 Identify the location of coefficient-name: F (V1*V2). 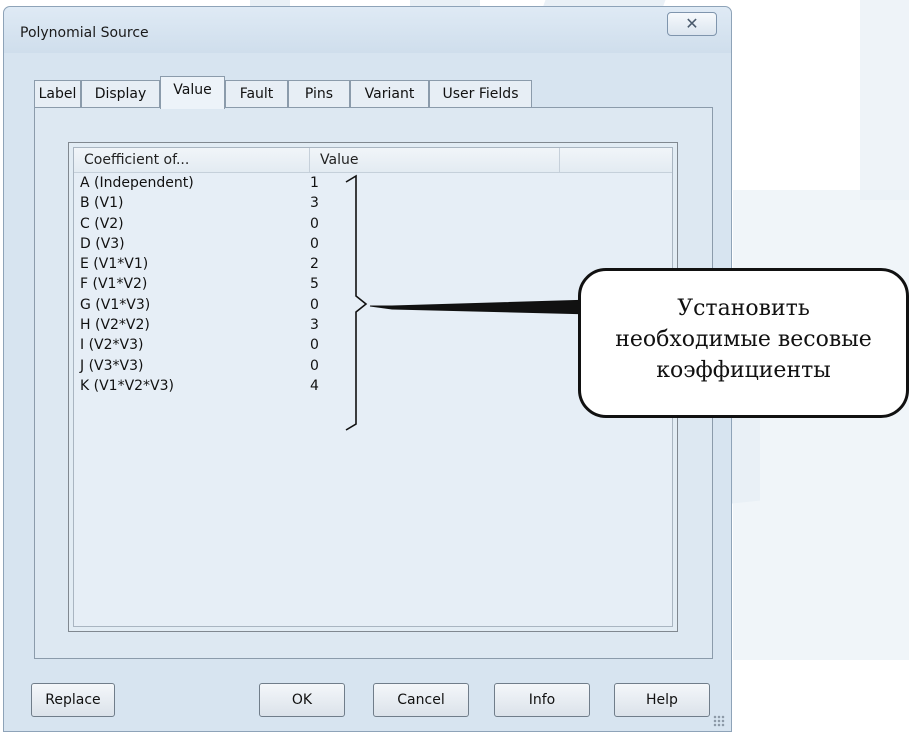
(114, 284).